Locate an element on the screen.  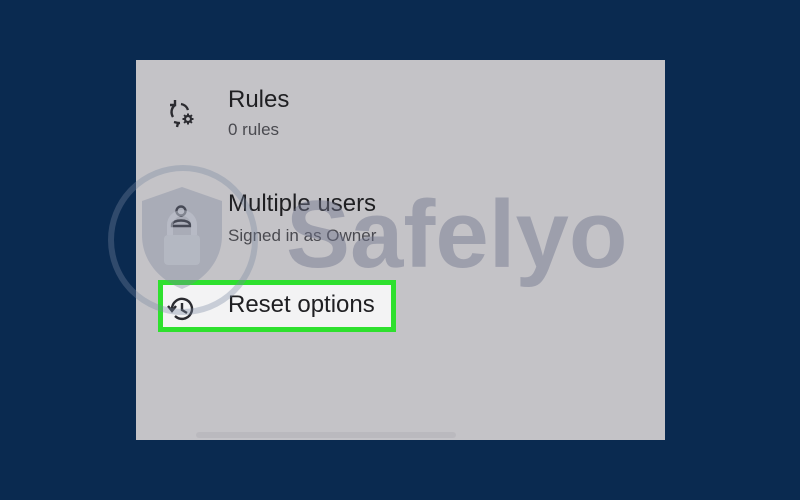
settings-item-reset-options: Reset options is located at coordinates (400, 309).